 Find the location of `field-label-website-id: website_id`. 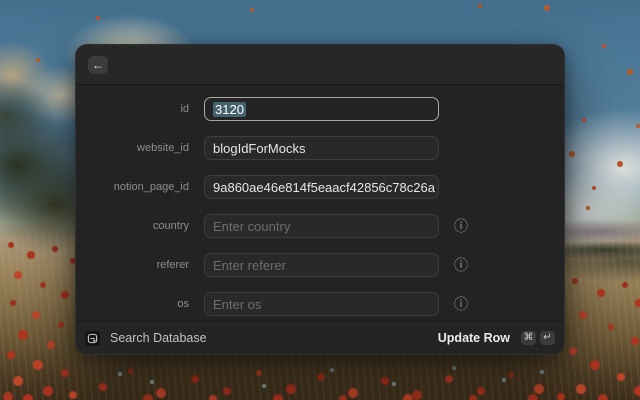

field-label-website-id: website_id is located at coordinates (163, 148).